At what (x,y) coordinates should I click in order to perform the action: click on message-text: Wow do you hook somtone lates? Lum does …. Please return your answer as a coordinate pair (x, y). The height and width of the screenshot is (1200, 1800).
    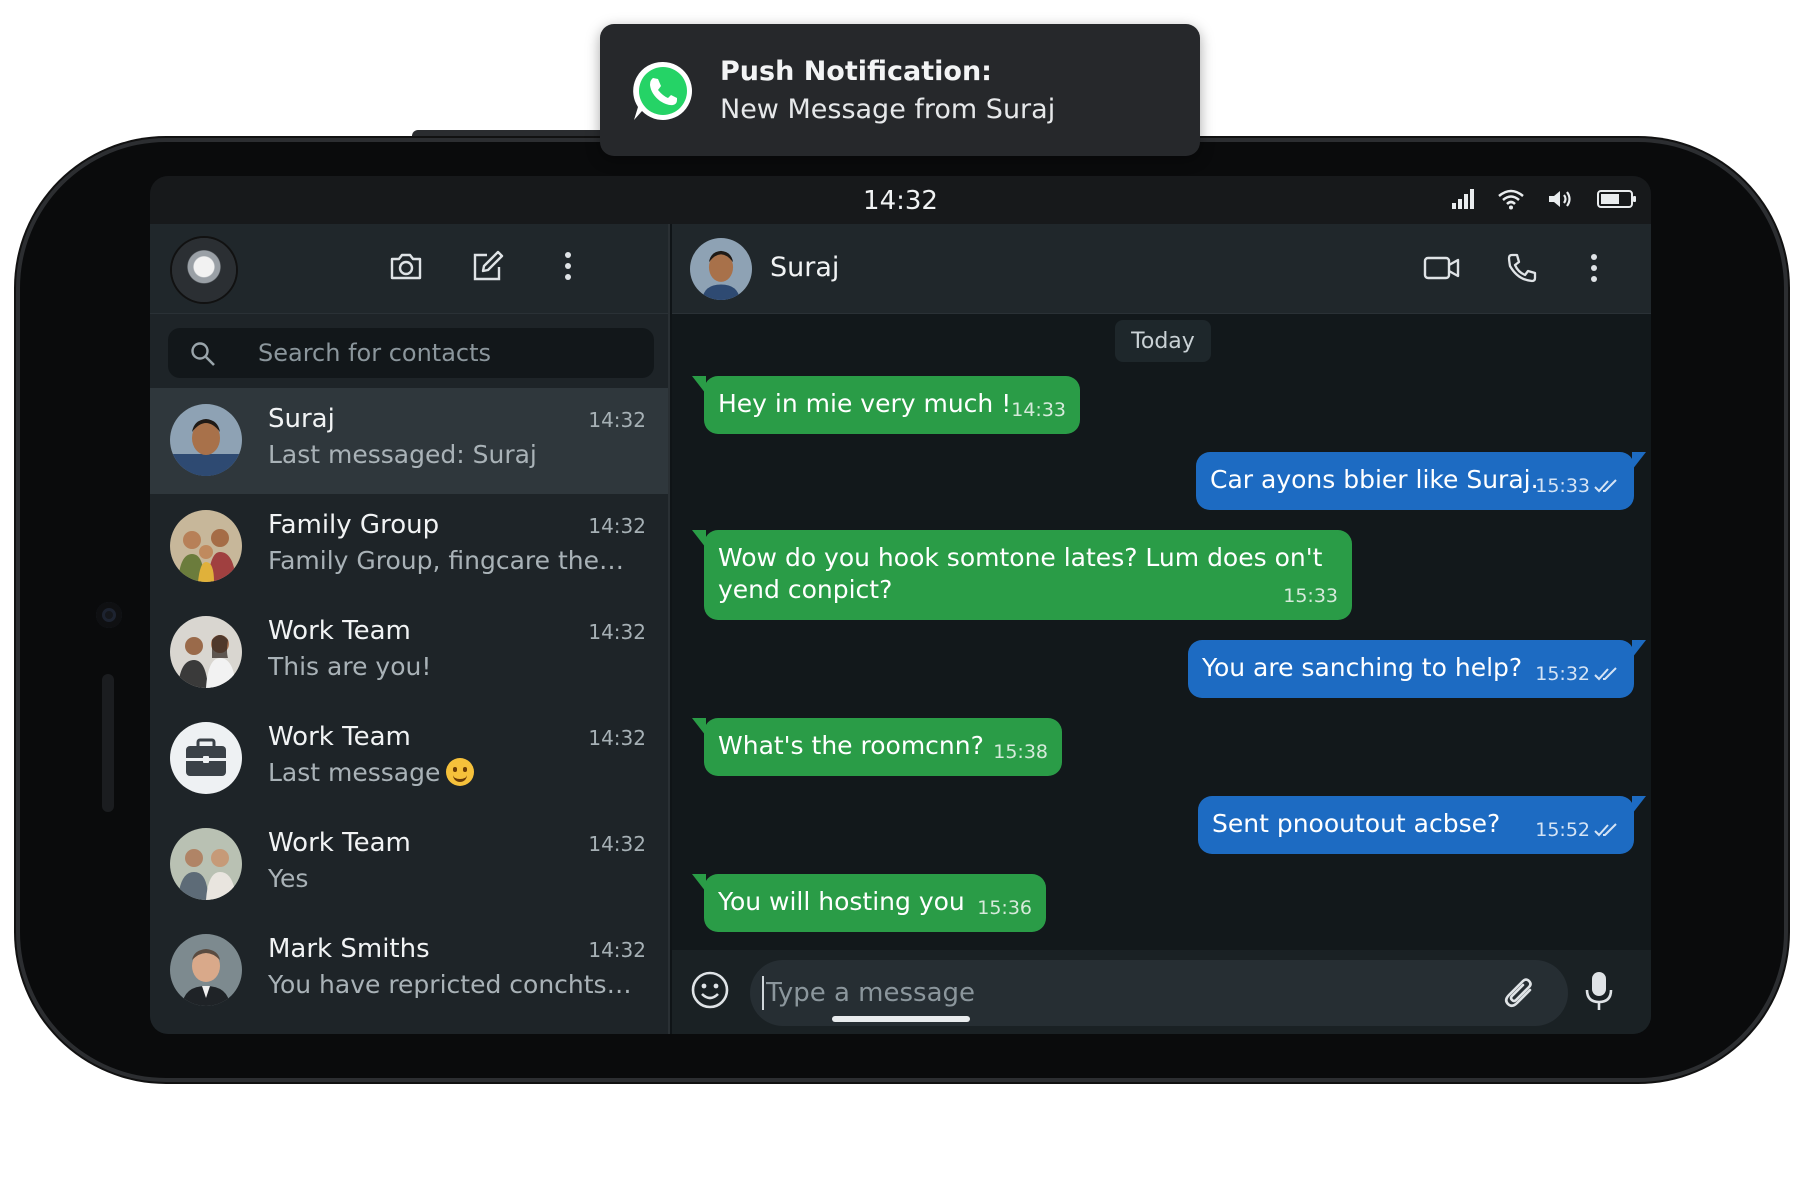
    Looking at the image, I should click on (1020, 573).